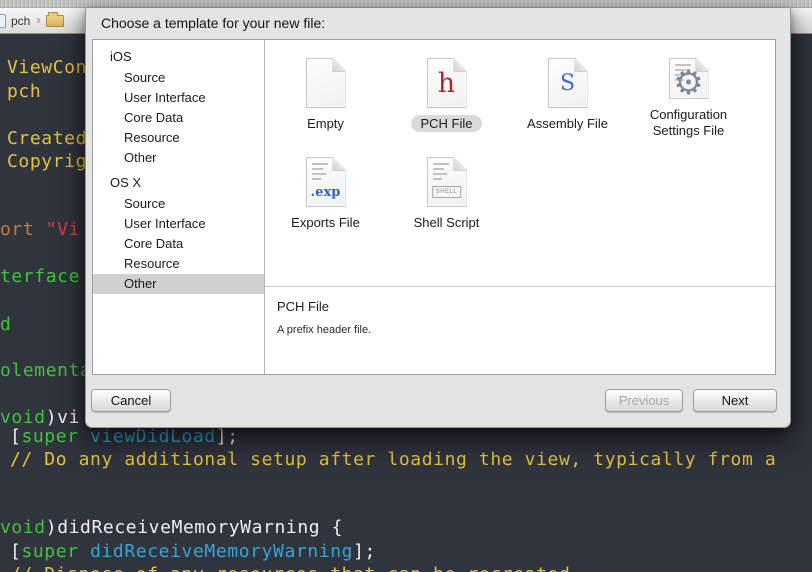 This screenshot has height=572, width=812. I want to click on file-icon, so click(3, 20).